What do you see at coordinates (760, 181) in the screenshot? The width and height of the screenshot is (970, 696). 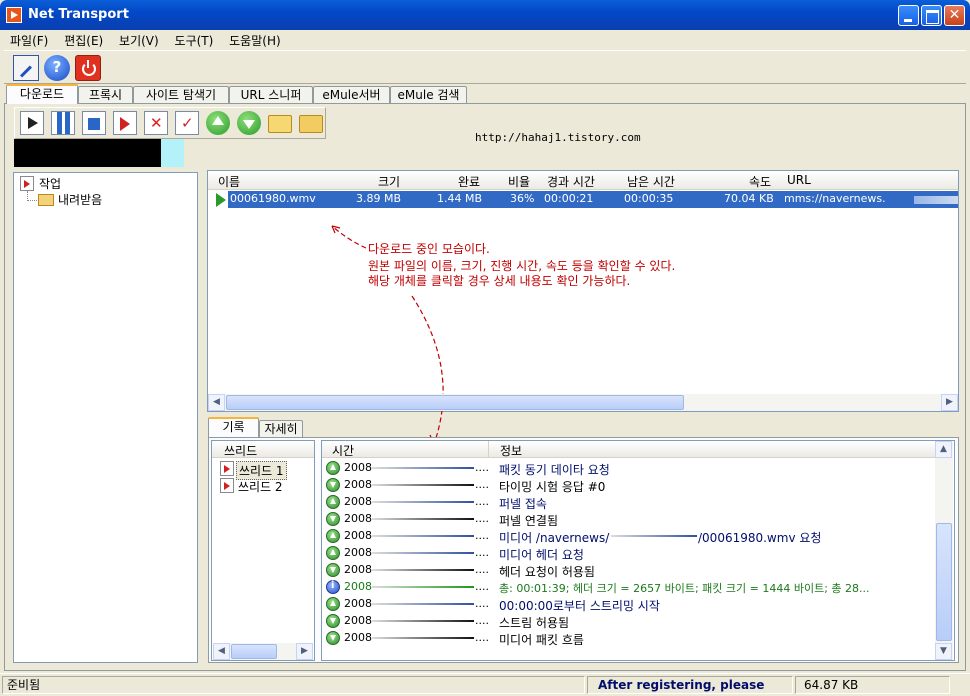 I see `column-speed: 속도` at bounding box center [760, 181].